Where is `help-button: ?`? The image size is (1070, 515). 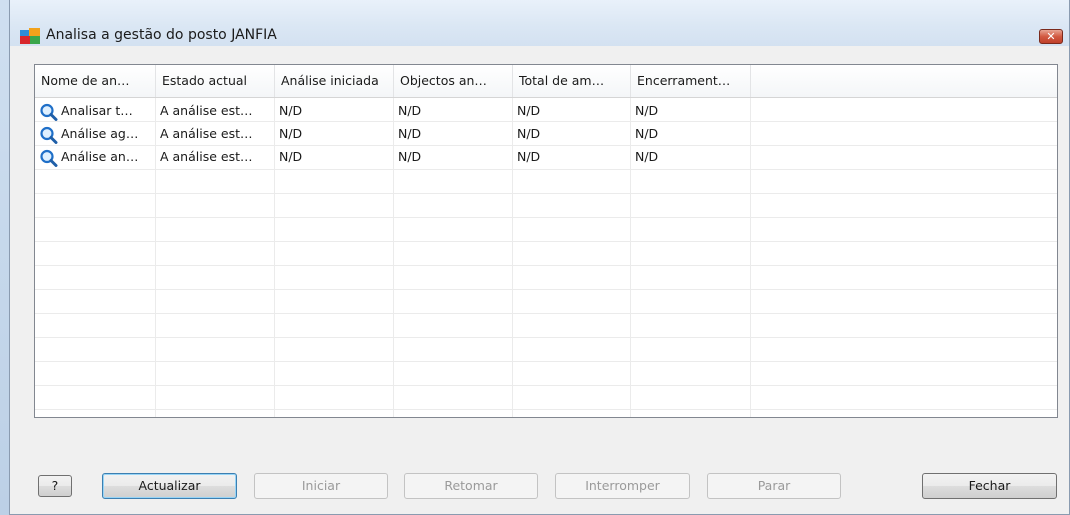 help-button: ? is located at coordinates (55, 486).